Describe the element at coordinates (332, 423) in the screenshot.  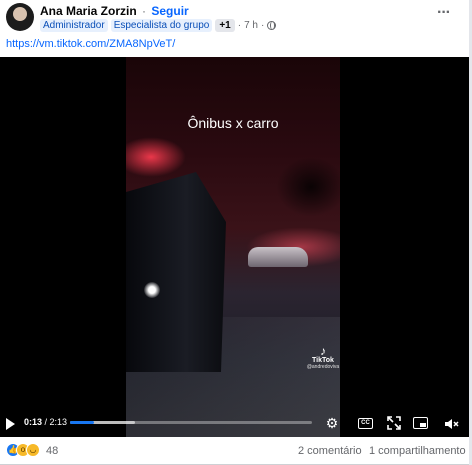
I see `gear-icon: ⚙` at that location.